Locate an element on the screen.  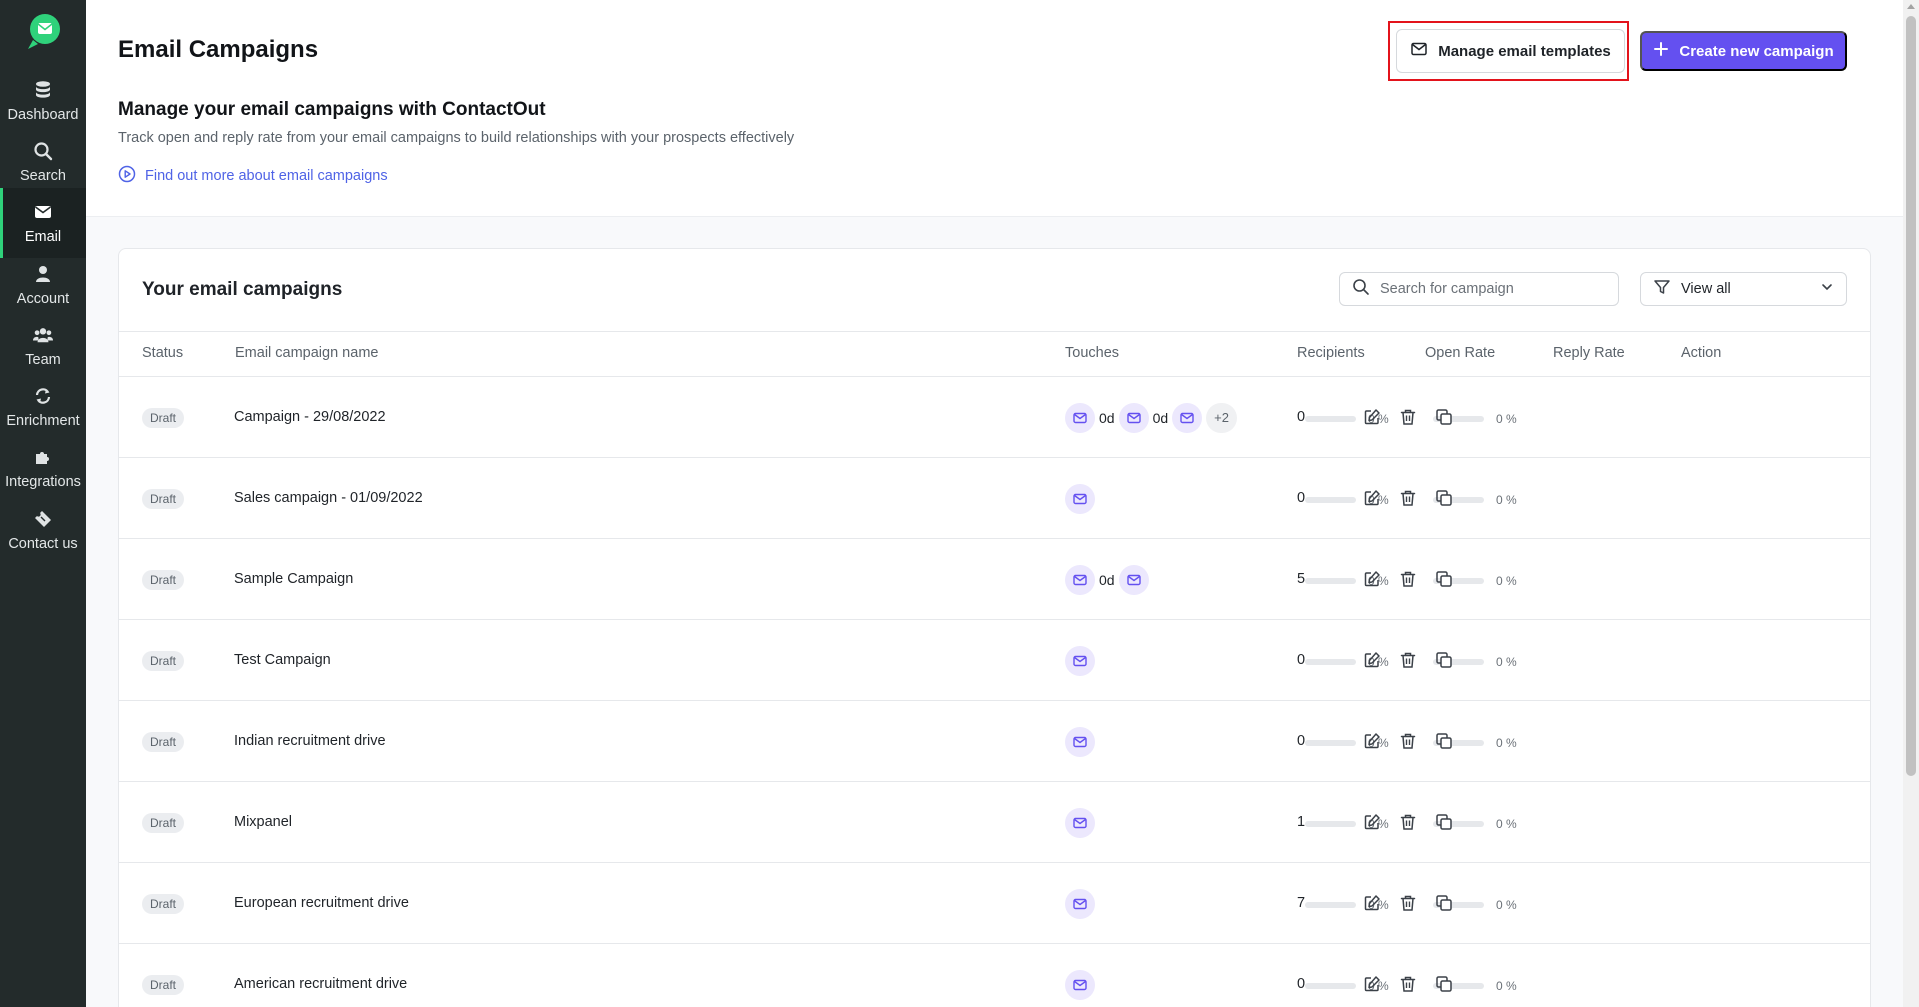
contactout-logo is located at coordinates (44, 32).